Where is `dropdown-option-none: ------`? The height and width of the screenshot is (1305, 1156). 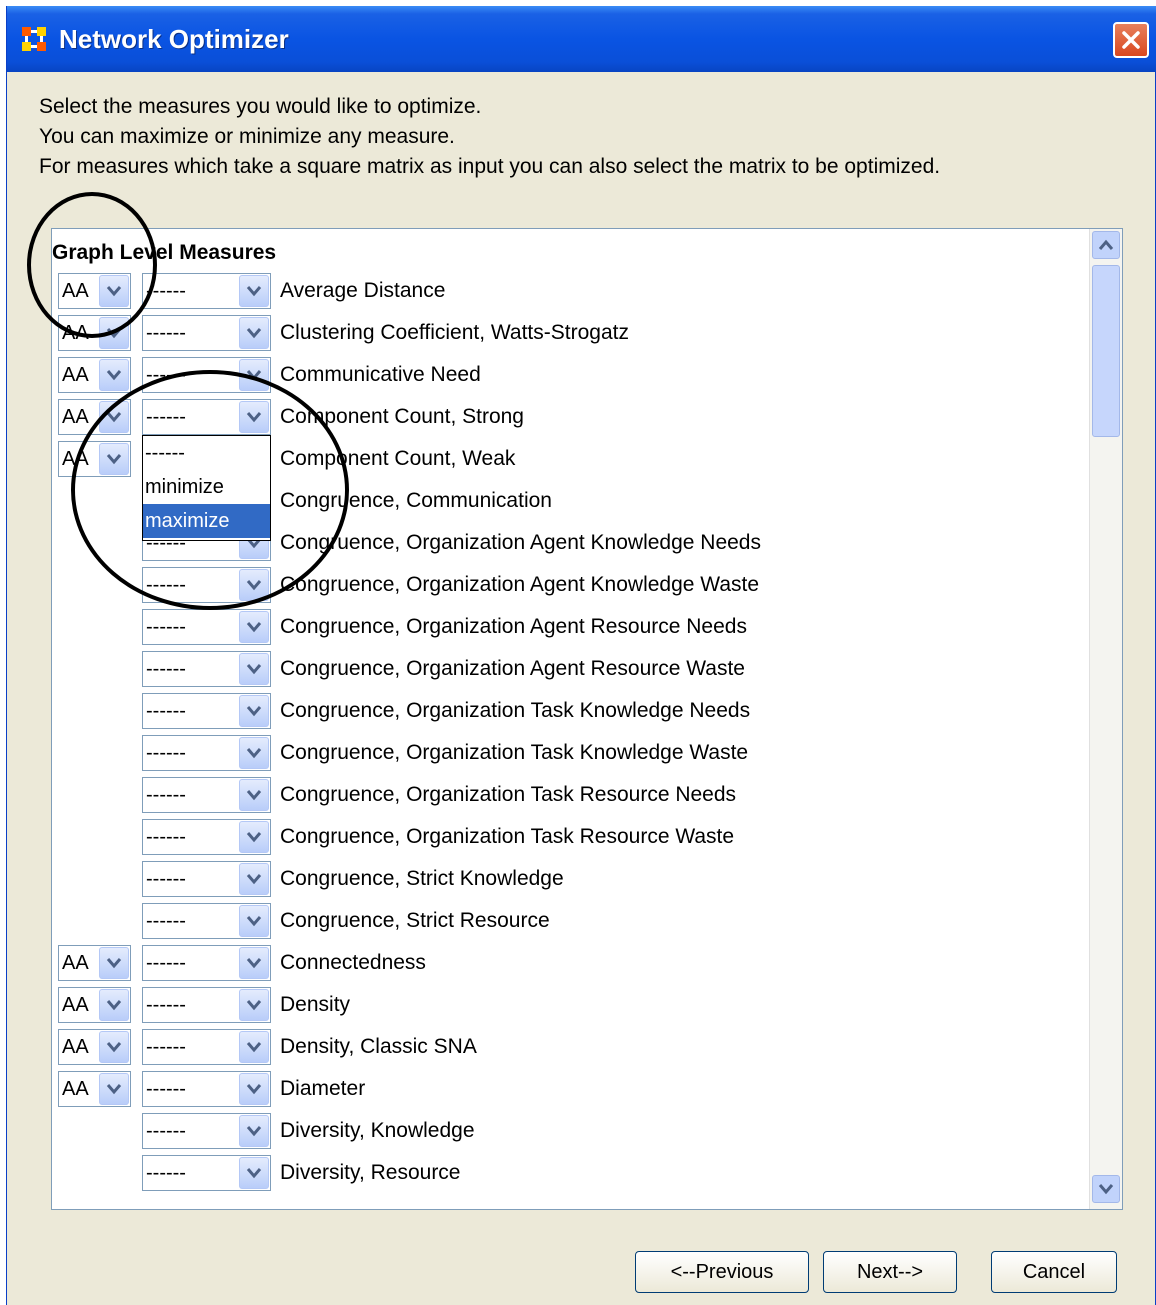
dropdown-option-none: ------ is located at coordinates (206, 453).